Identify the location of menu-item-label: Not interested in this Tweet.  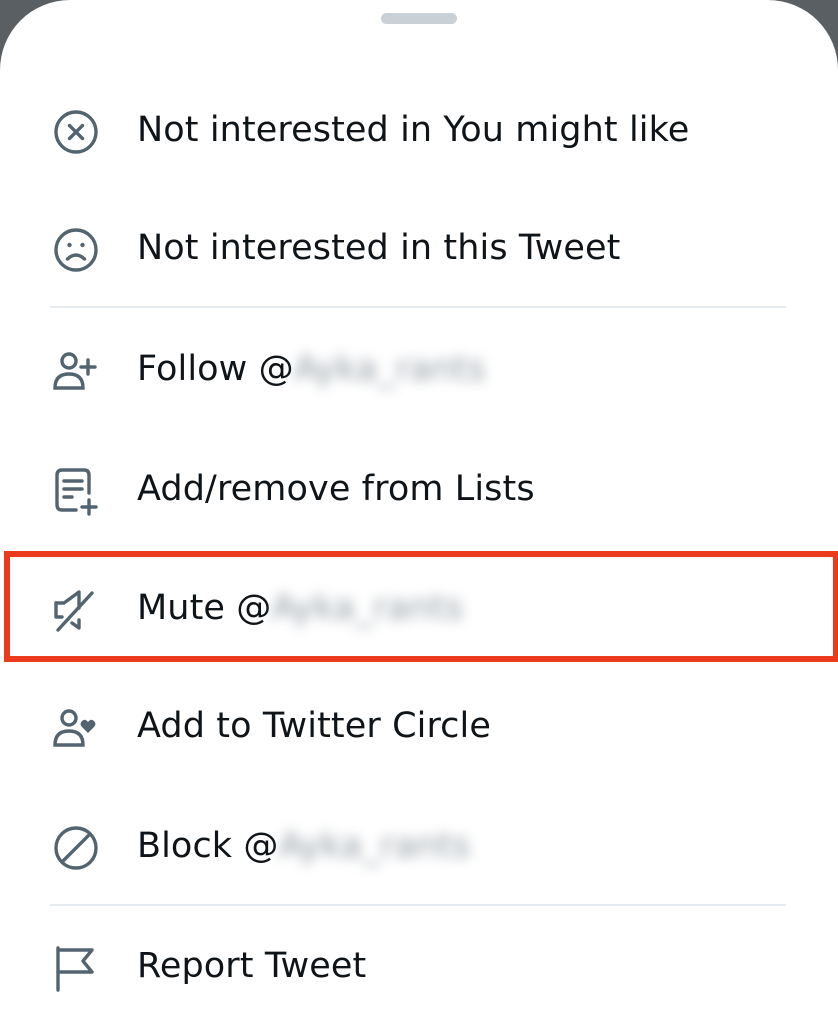
(379, 248).